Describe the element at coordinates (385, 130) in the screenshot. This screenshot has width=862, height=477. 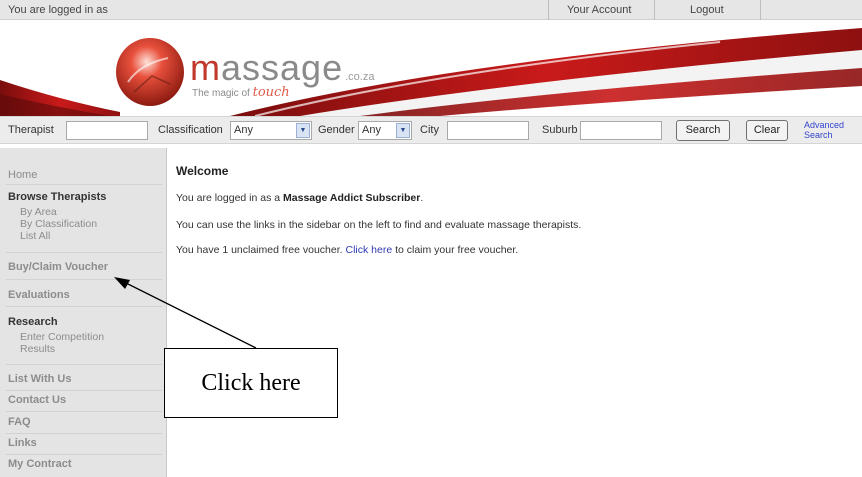
I see `gender-select: Any ▼` at that location.